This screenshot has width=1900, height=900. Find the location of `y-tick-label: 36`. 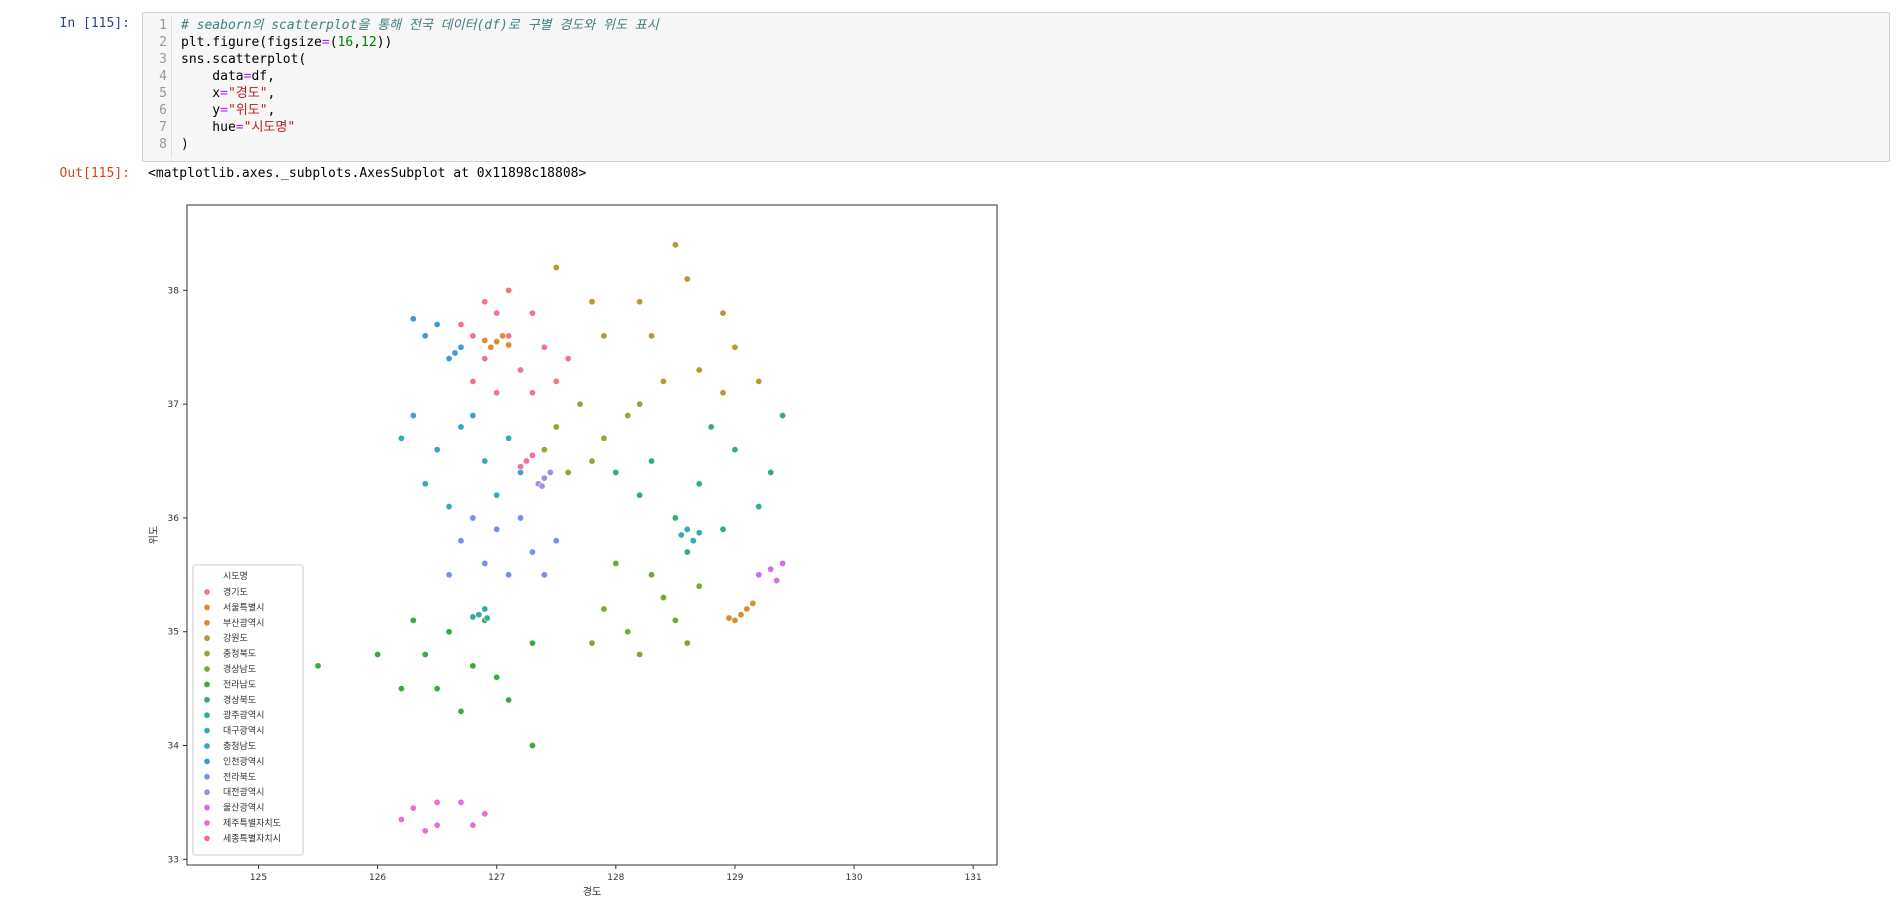

y-tick-label: 36 is located at coordinates (174, 519).